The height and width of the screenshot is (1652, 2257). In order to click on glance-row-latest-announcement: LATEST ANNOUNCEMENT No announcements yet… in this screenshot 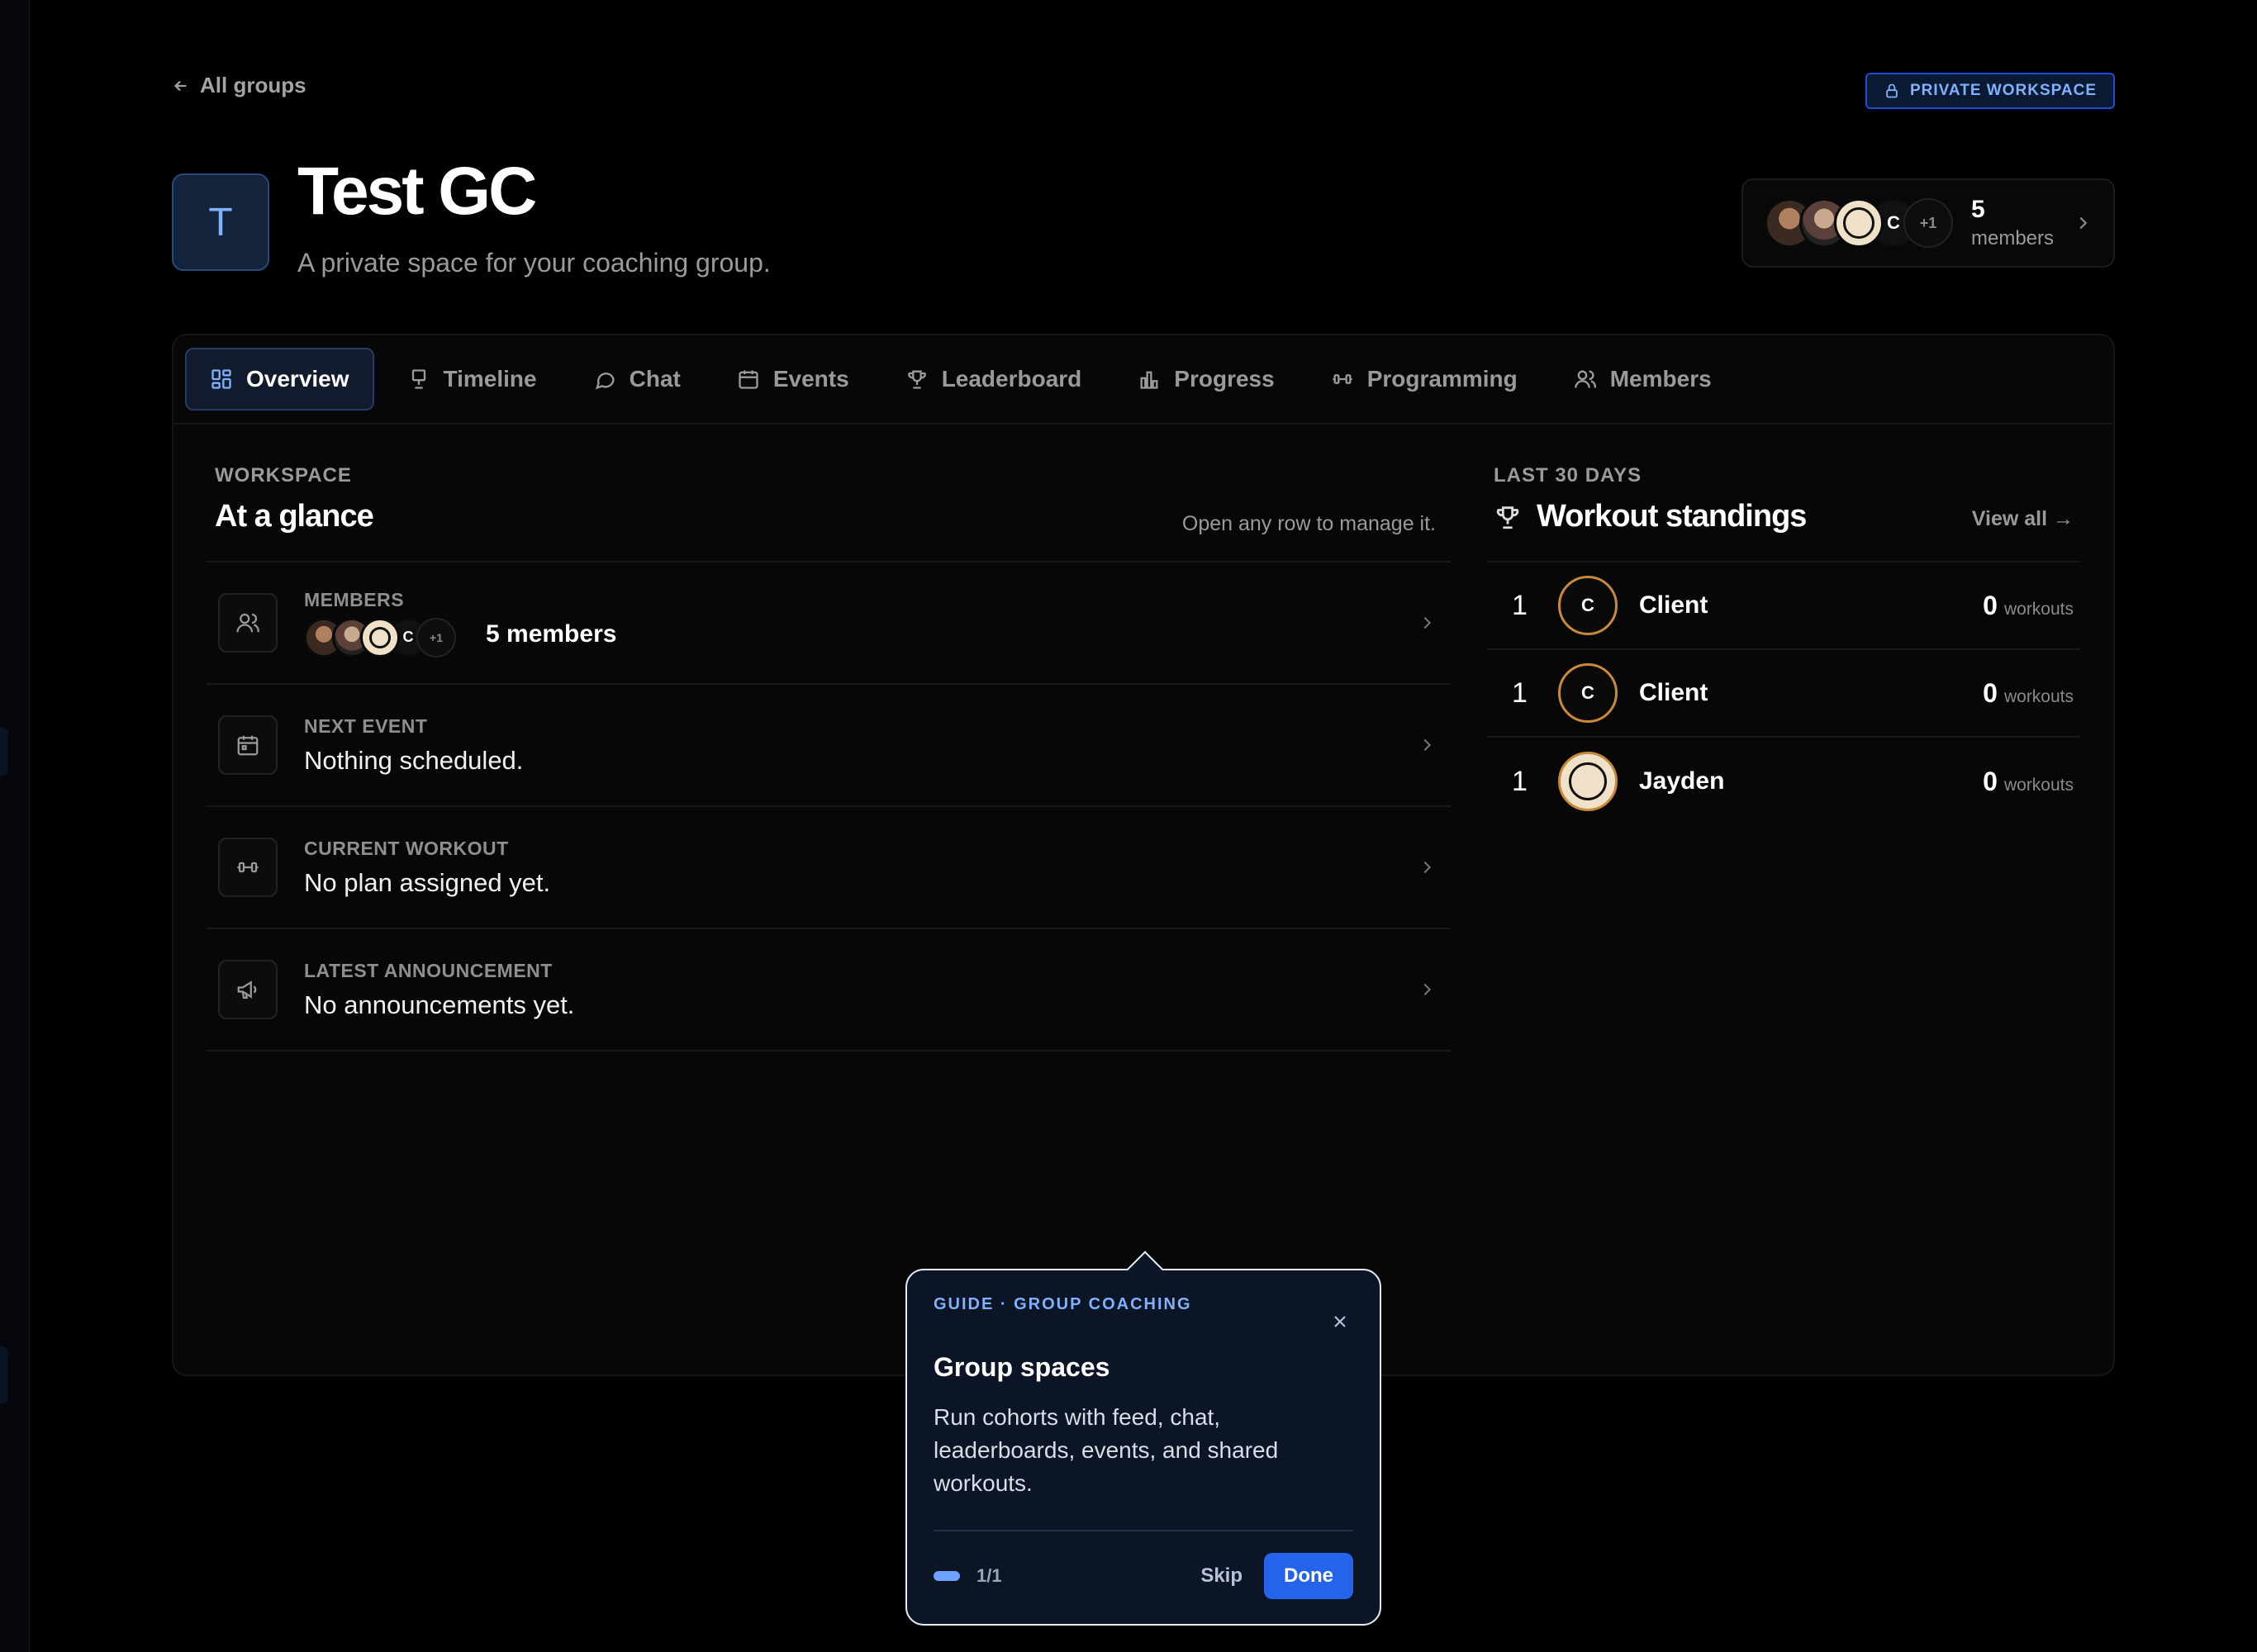, I will do `click(829, 990)`.